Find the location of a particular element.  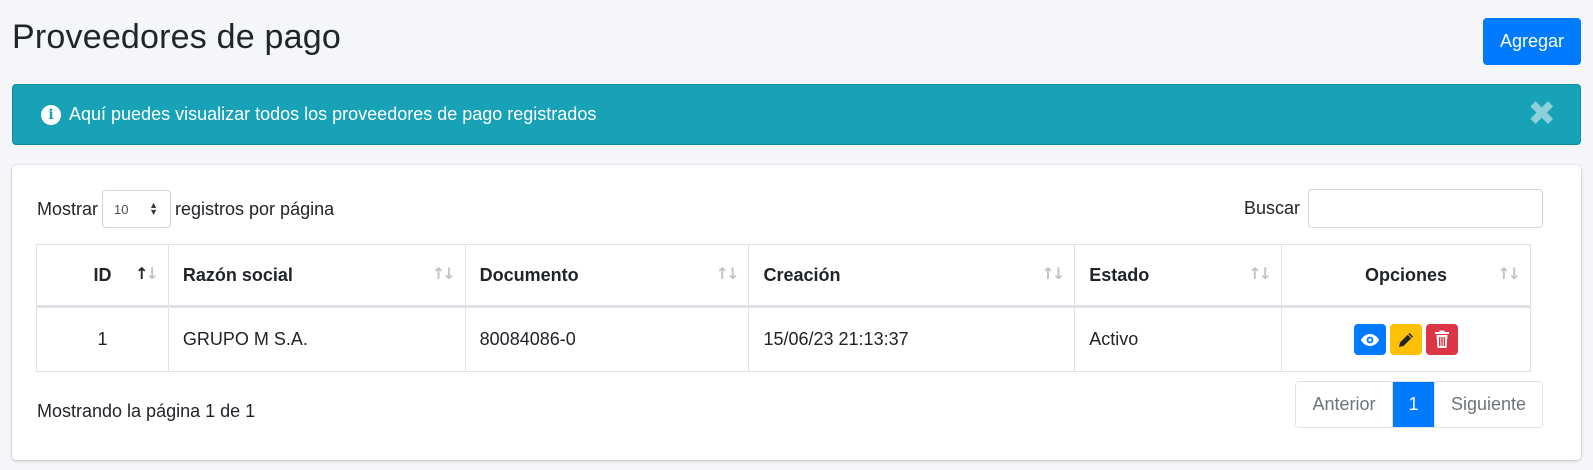

cell-estado: Activo is located at coordinates (1178, 339).